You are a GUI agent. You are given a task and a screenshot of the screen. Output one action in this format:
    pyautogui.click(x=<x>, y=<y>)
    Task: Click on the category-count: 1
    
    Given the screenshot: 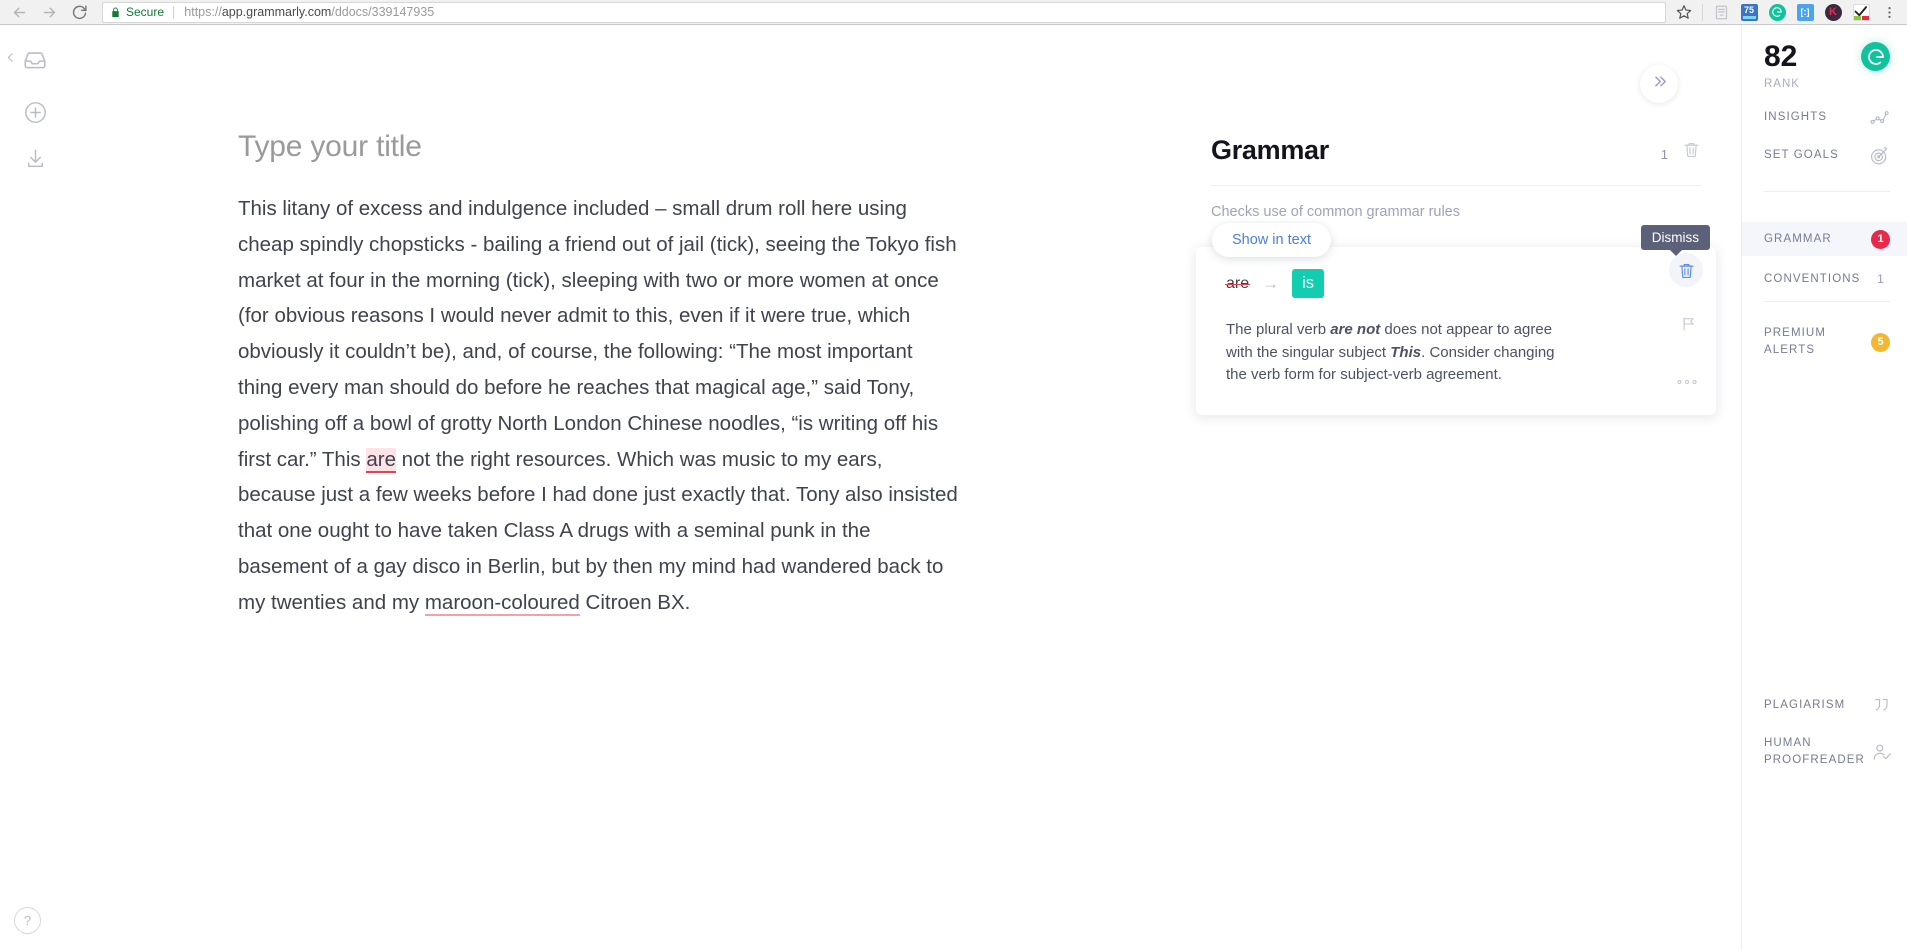 What is the action you would take?
    pyautogui.click(x=1664, y=154)
    